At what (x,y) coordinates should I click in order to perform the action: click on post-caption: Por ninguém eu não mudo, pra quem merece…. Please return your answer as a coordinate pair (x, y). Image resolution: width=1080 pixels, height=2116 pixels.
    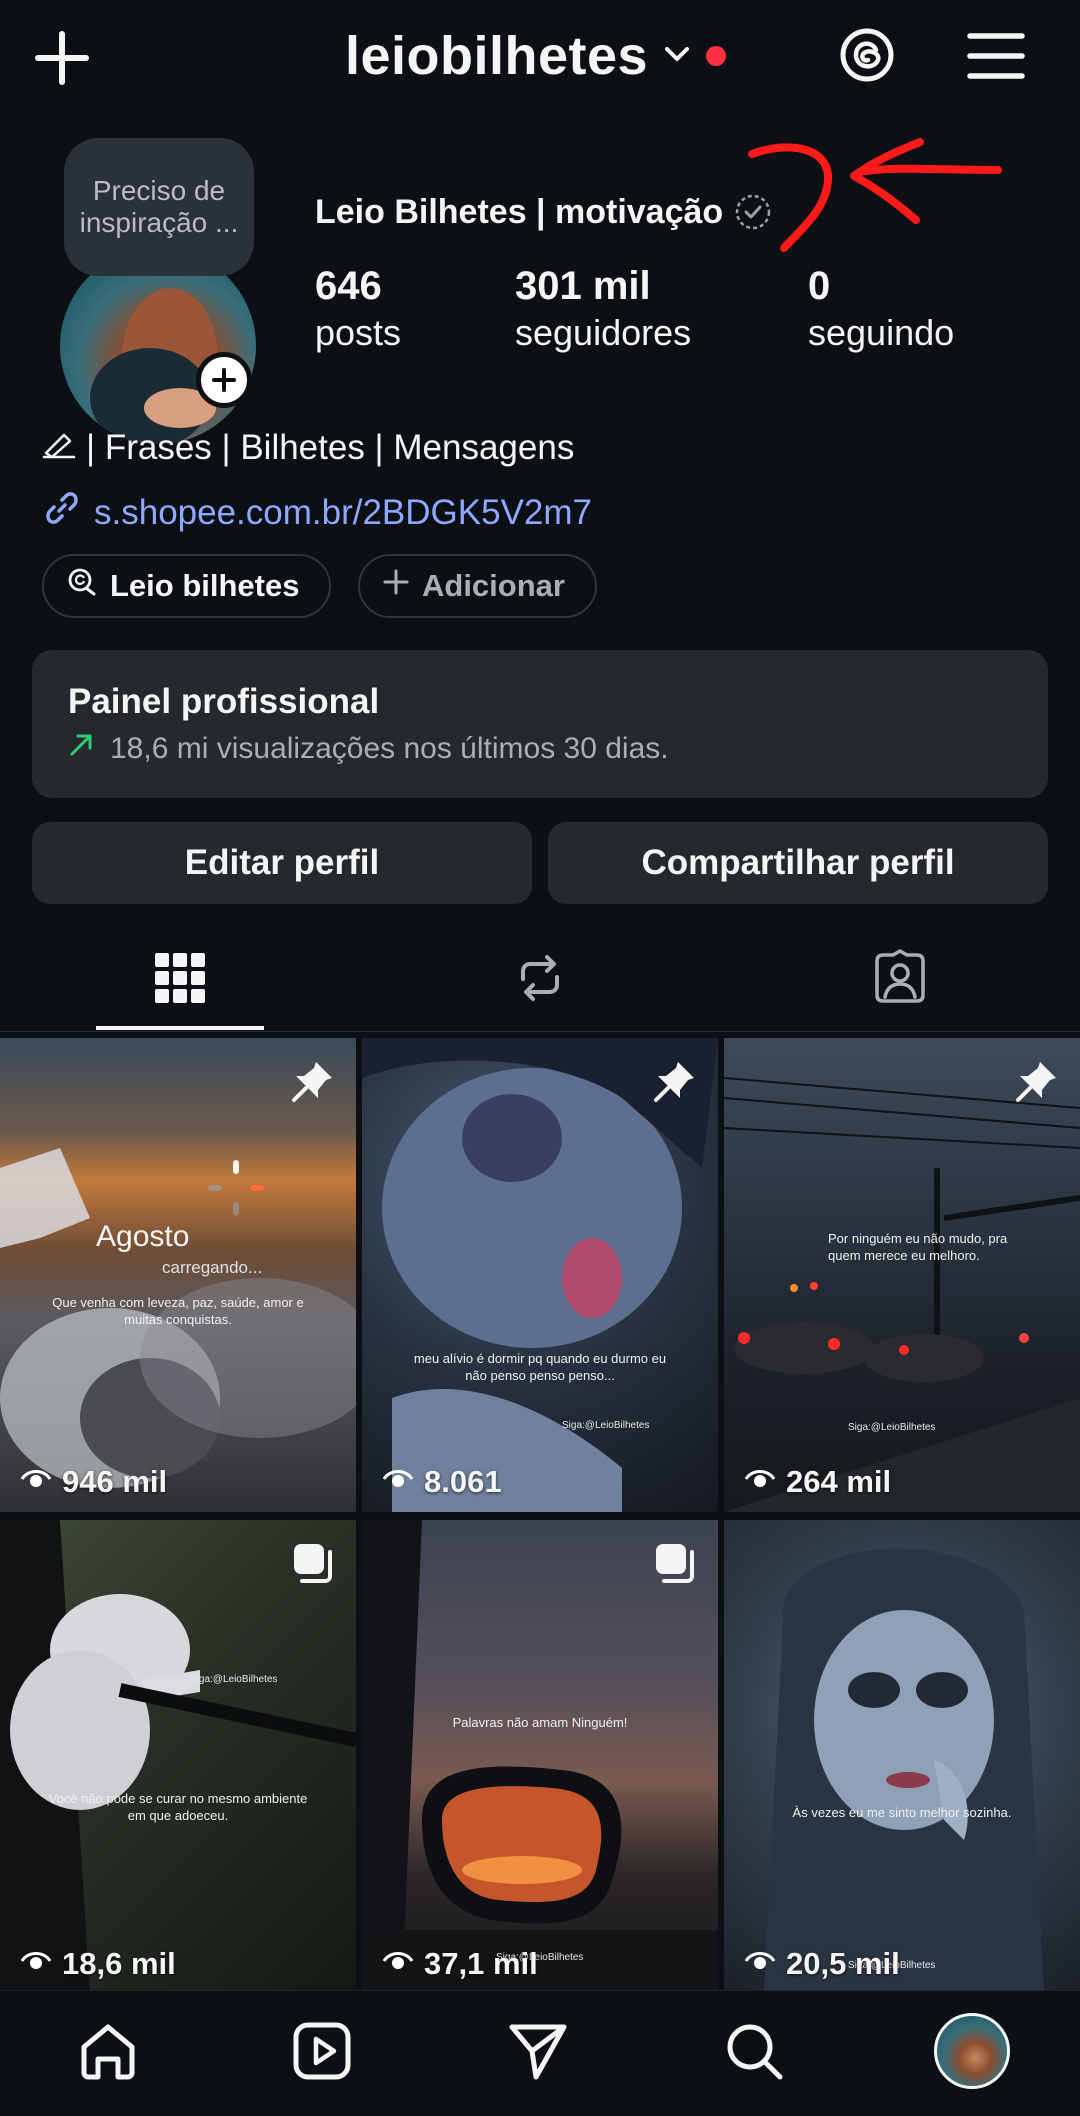
    Looking at the image, I should click on (918, 1247).